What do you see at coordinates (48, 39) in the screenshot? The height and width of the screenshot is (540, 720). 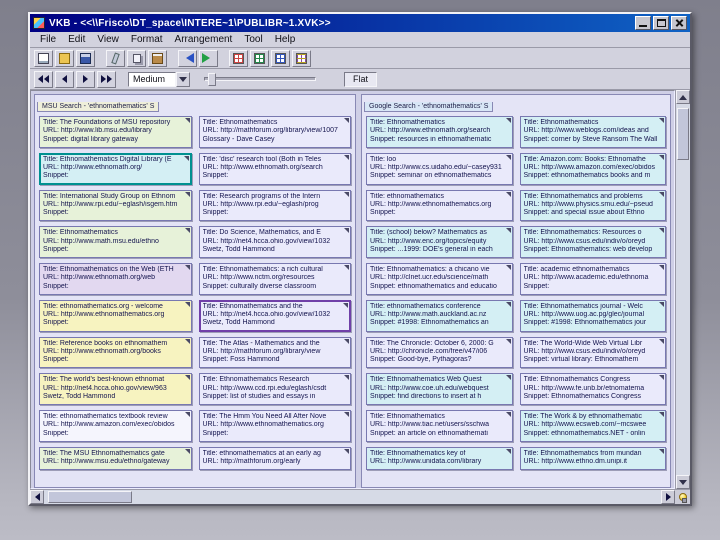 I see `menu-item-file: File` at bounding box center [48, 39].